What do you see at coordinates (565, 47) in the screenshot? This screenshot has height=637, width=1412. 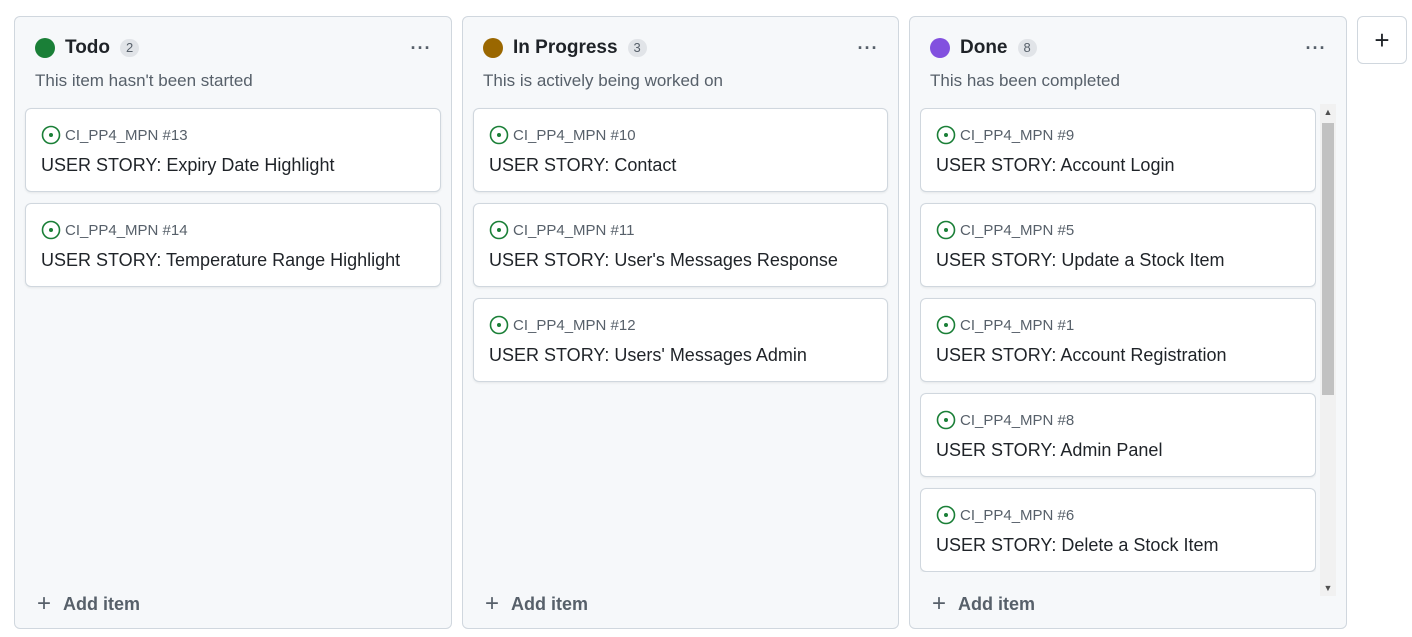 I see `column-title: In Progress` at bounding box center [565, 47].